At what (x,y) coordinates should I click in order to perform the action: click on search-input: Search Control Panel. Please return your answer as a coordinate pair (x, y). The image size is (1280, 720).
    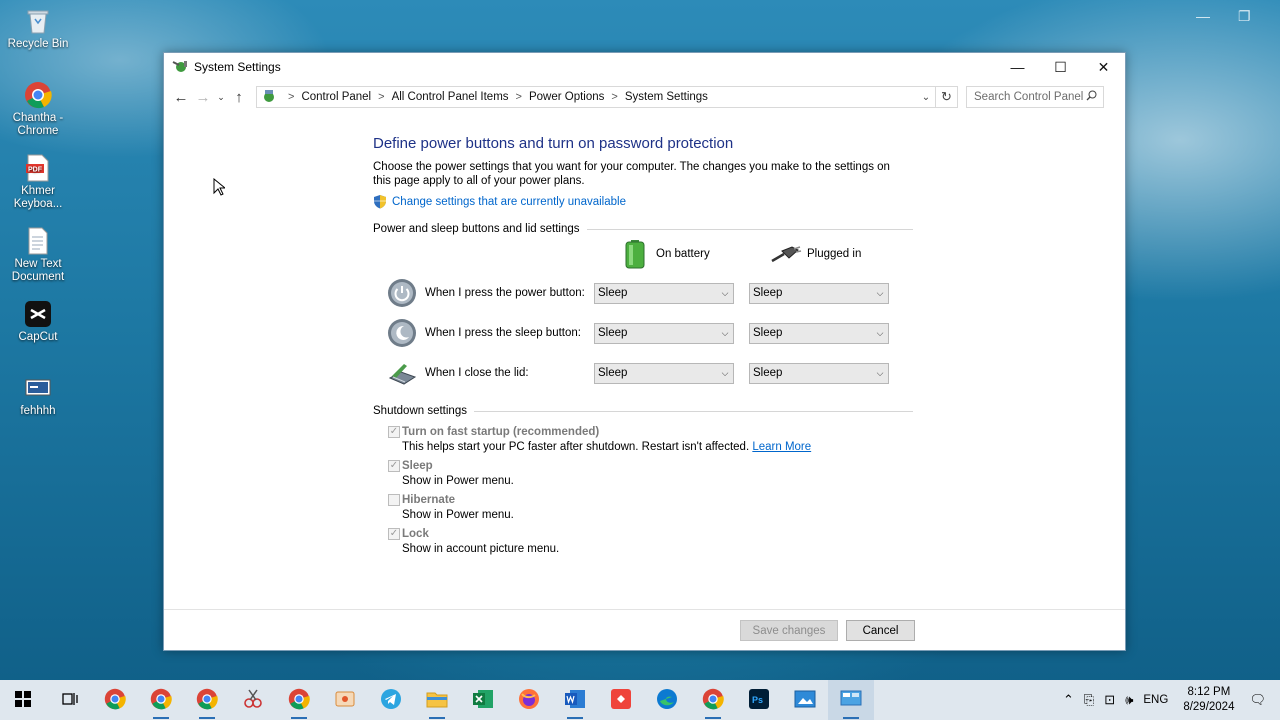
    Looking at the image, I should click on (1035, 97).